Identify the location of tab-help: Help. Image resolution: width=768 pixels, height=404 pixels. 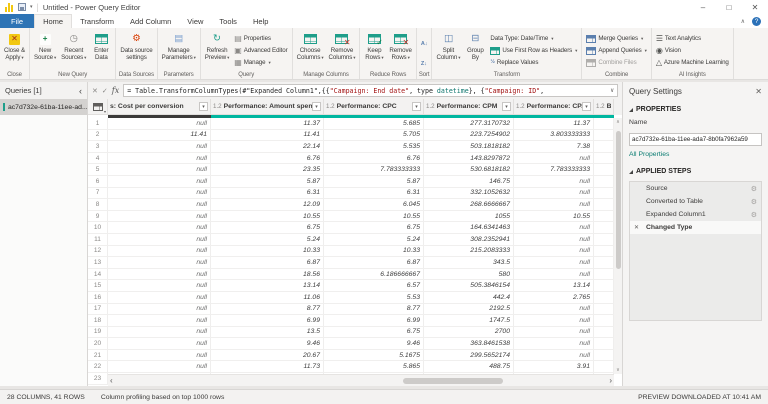
(260, 21).